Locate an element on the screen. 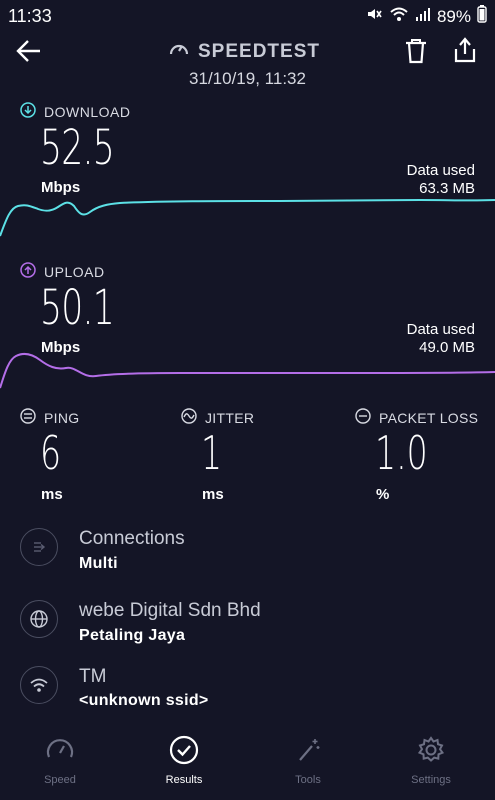  delete-button is located at coordinates (416, 51).